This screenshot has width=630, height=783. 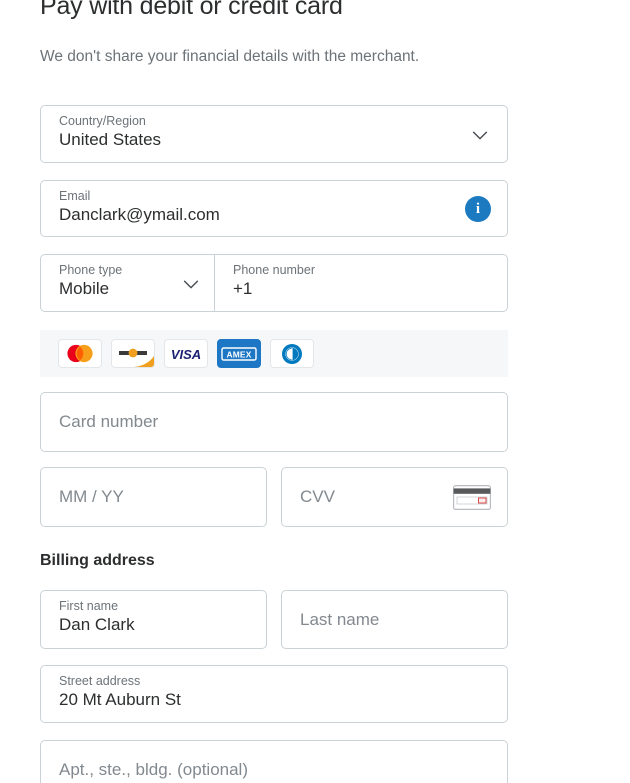 I want to click on diners-club-icon, so click(x=292, y=353).